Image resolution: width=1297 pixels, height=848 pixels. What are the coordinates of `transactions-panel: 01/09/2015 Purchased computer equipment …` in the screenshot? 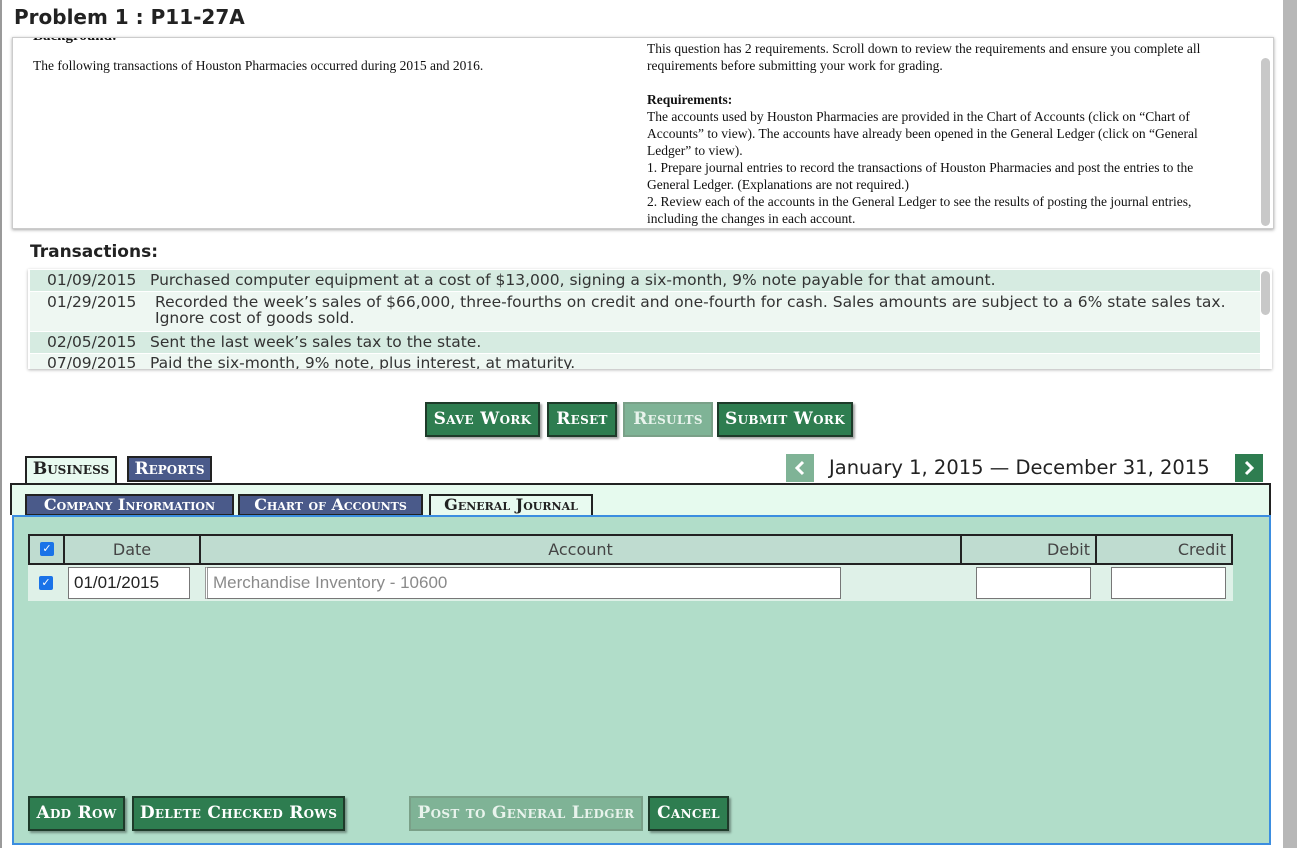 It's located at (650, 319).